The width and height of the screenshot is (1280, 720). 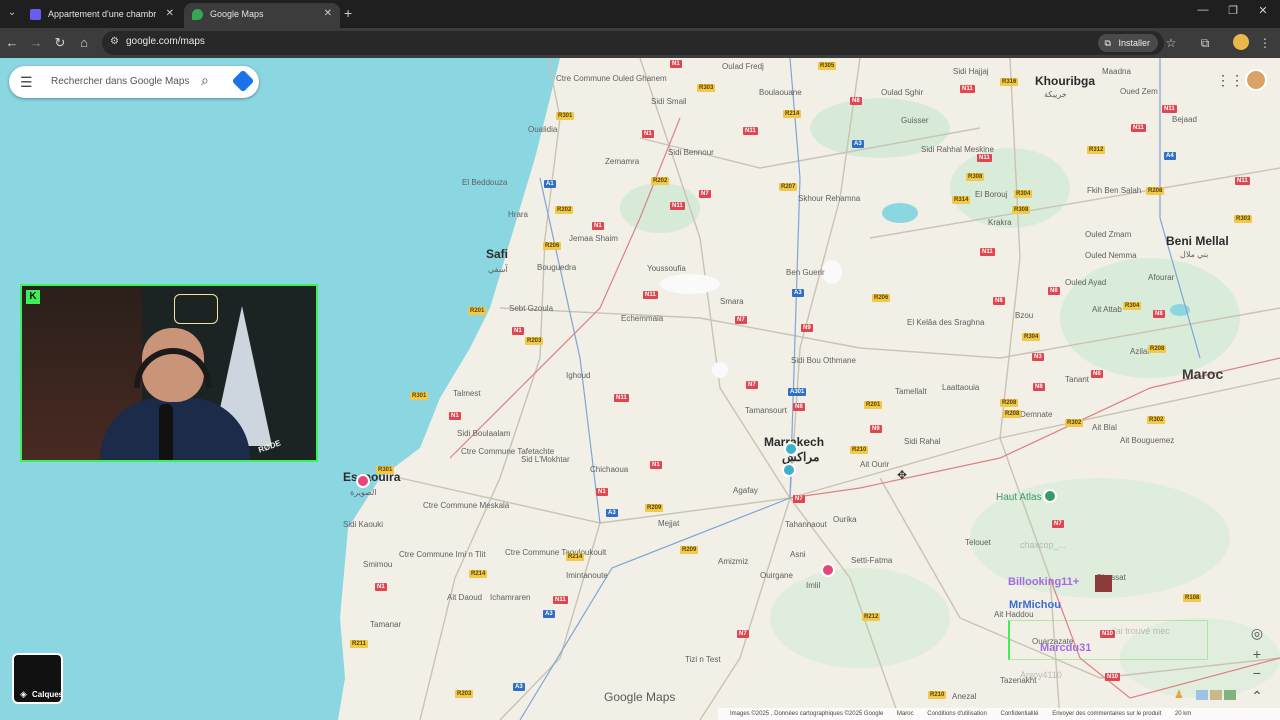 I want to click on place-label: Ctre Commune Ouled Ghanem, so click(x=611, y=78).